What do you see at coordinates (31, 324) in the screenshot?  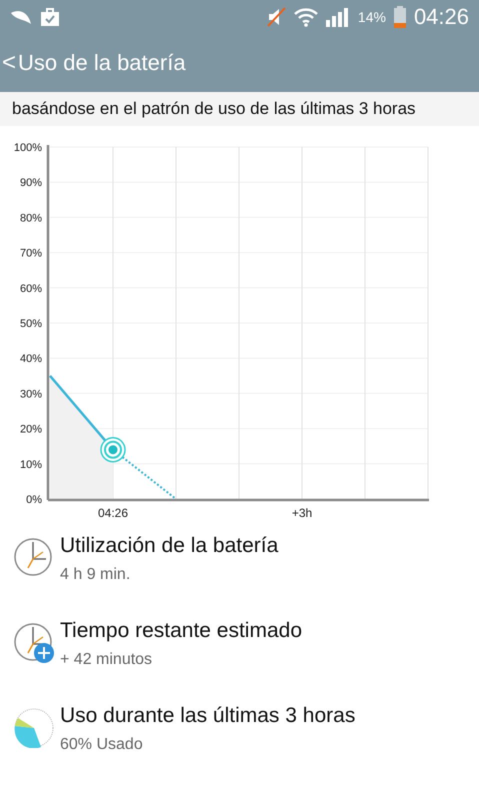 I see `y-tick-label: 50%` at bounding box center [31, 324].